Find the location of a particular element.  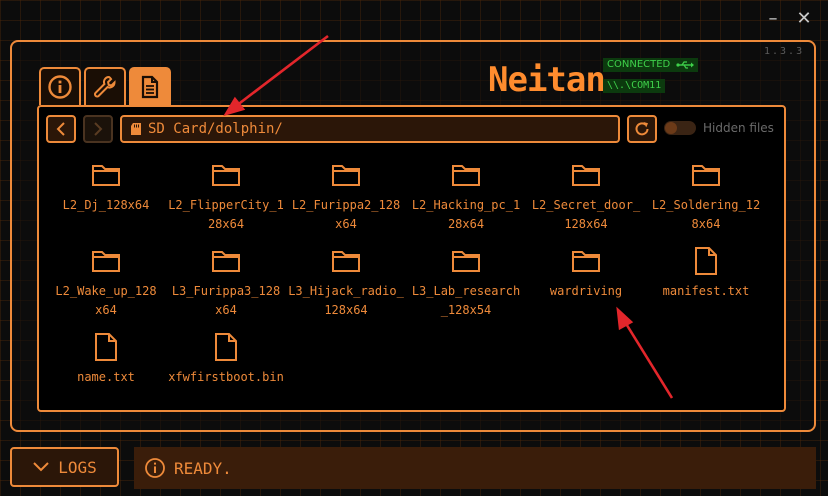

refresh-button is located at coordinates (642, 129).